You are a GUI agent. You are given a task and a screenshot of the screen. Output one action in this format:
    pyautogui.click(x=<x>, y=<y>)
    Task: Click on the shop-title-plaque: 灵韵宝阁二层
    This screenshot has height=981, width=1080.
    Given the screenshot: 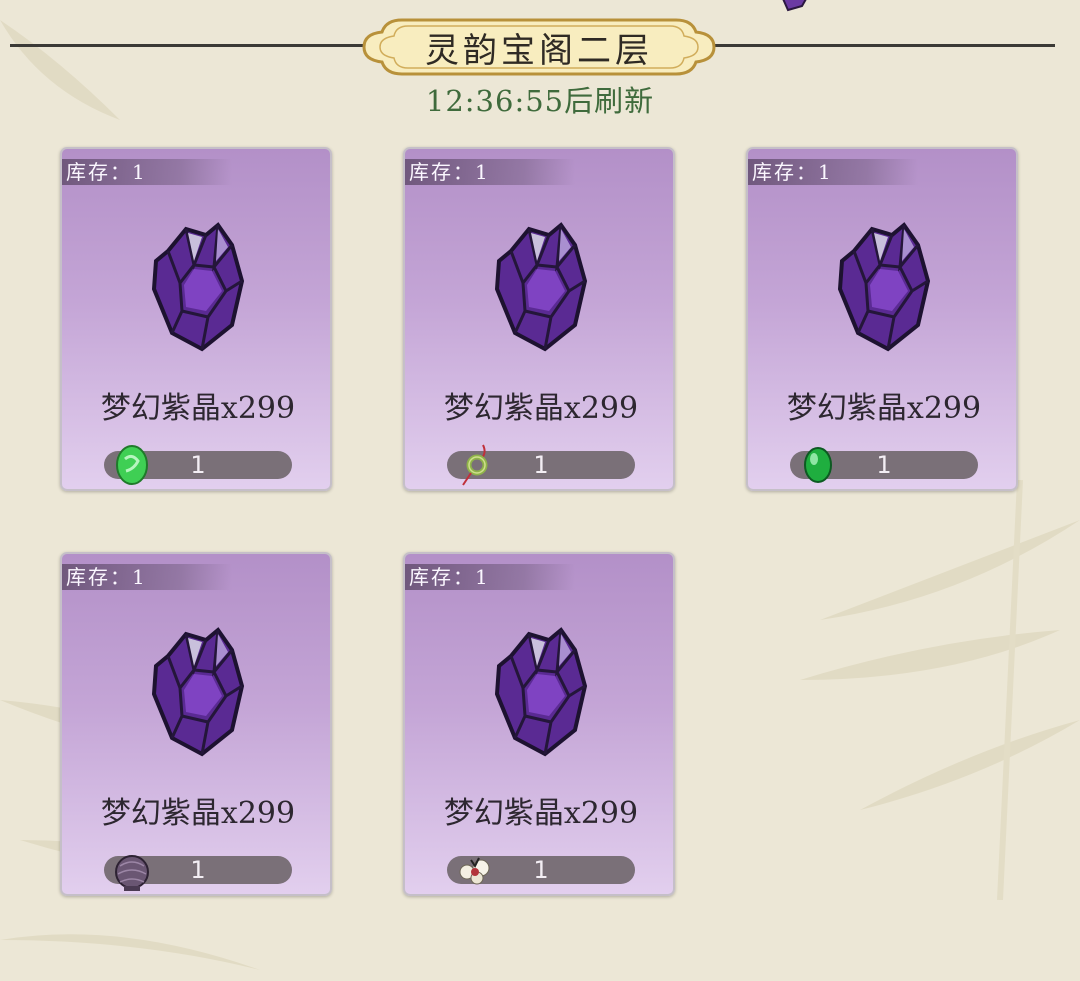 What is the action you would take?
    pyautogui.click(x=539, y=47)
    